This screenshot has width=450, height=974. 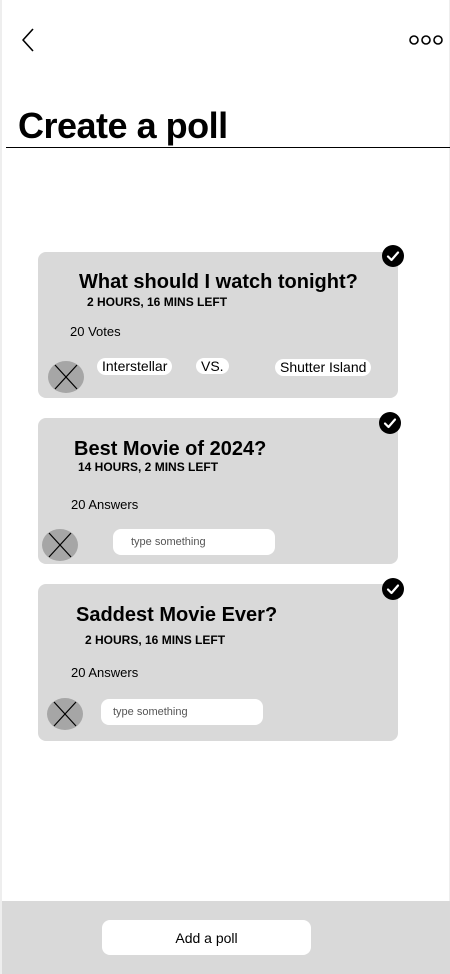 What do you see at coordinates (177, 615) in the screenshot?
I see `poll-question: Saddest Movie Ever?` at bounding box center [177, 615].